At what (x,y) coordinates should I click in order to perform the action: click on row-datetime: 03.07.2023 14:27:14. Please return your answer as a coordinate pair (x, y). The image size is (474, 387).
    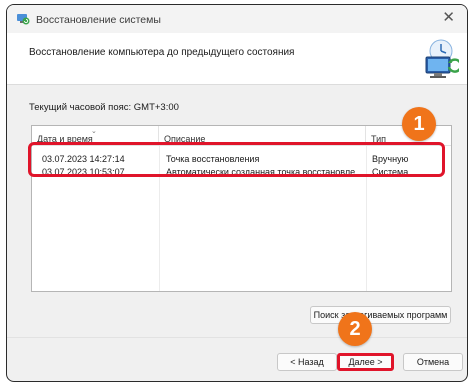
    Looking at the image, I should click on (83, 159).